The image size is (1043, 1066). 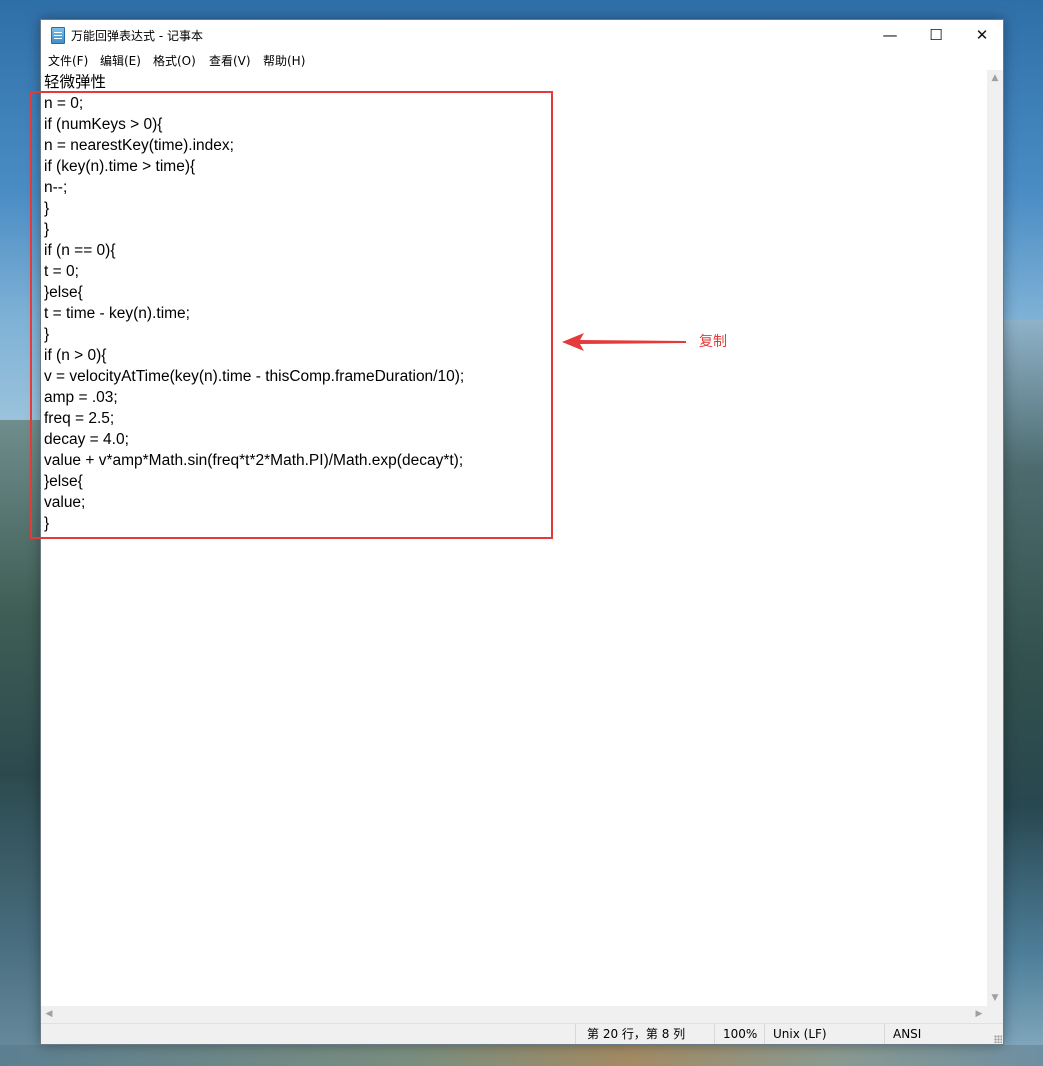 What do you see at coordinates (979, 1014) in the screenshot?
I see `scroll-right-icon: ▶` at bounding box center [979, 1014].